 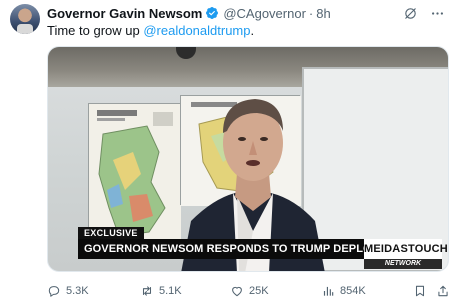 I want to click on mention-link: @realdonaldtrump, so click(x=196, y=30).